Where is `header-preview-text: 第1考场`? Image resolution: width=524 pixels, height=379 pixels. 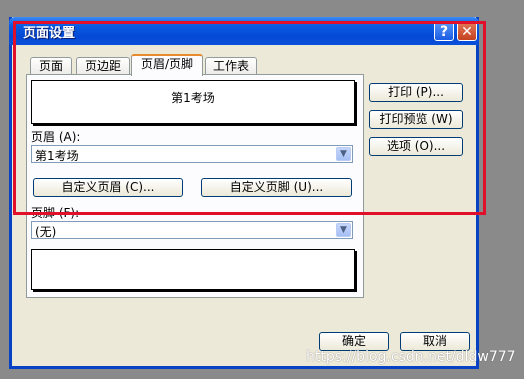 header-preview-text: 第1考场 is located at coordinates (193, 98).